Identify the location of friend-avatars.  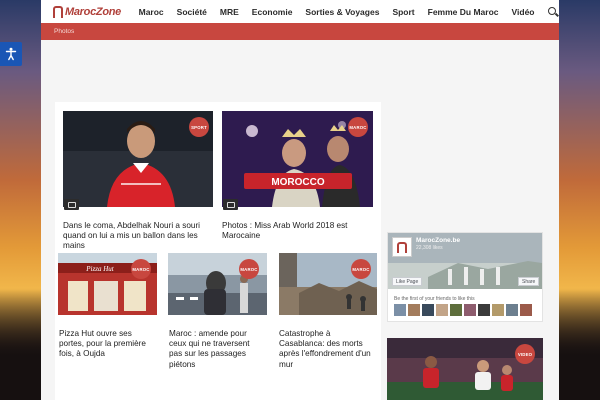
(463, 310).